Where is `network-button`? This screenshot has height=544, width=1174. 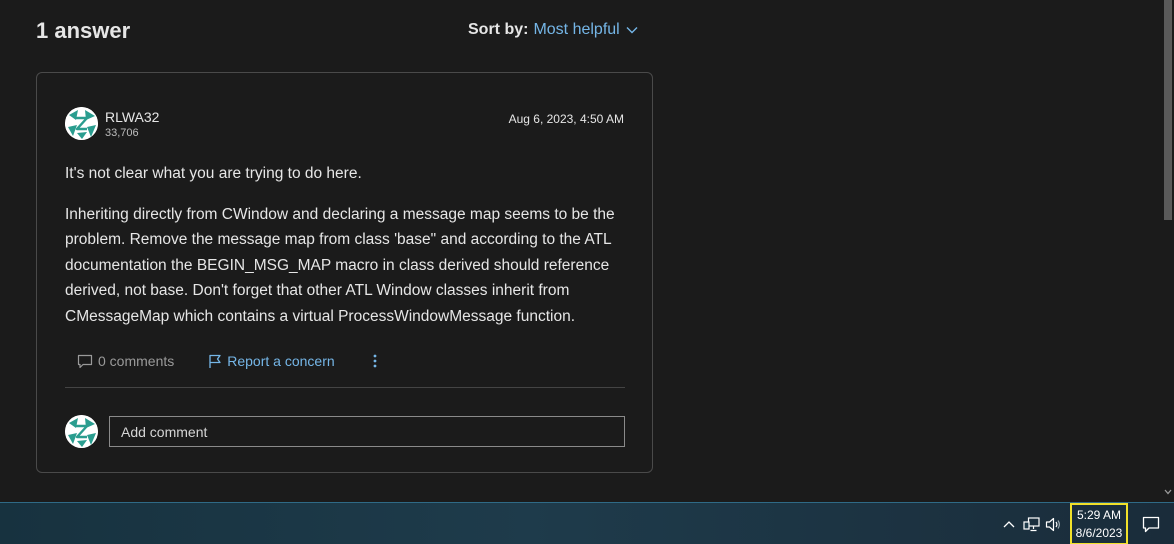 network-button is located at coordinates (1031, 524).